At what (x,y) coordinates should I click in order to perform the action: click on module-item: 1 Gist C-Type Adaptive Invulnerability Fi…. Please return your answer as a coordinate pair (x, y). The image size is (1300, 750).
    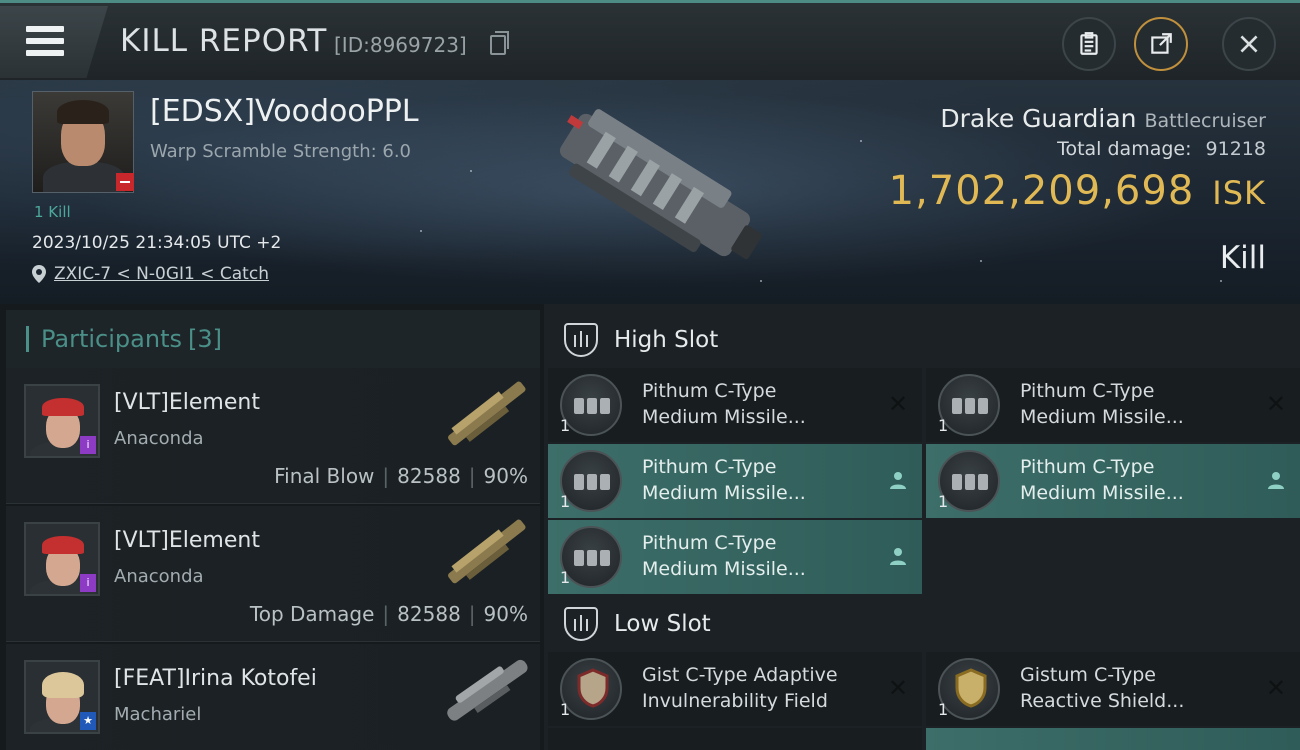
    Looking at the image, I should click on (735, 689).